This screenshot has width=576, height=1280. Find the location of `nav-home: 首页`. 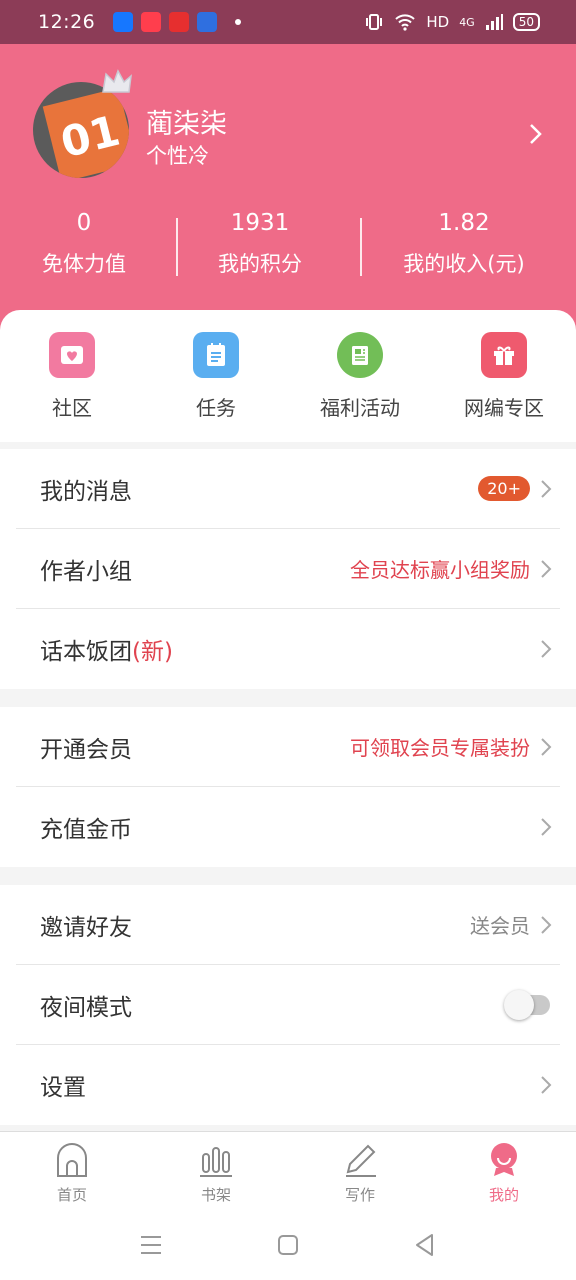

nav-home: 首页 is located at coordinates (72, 1171).